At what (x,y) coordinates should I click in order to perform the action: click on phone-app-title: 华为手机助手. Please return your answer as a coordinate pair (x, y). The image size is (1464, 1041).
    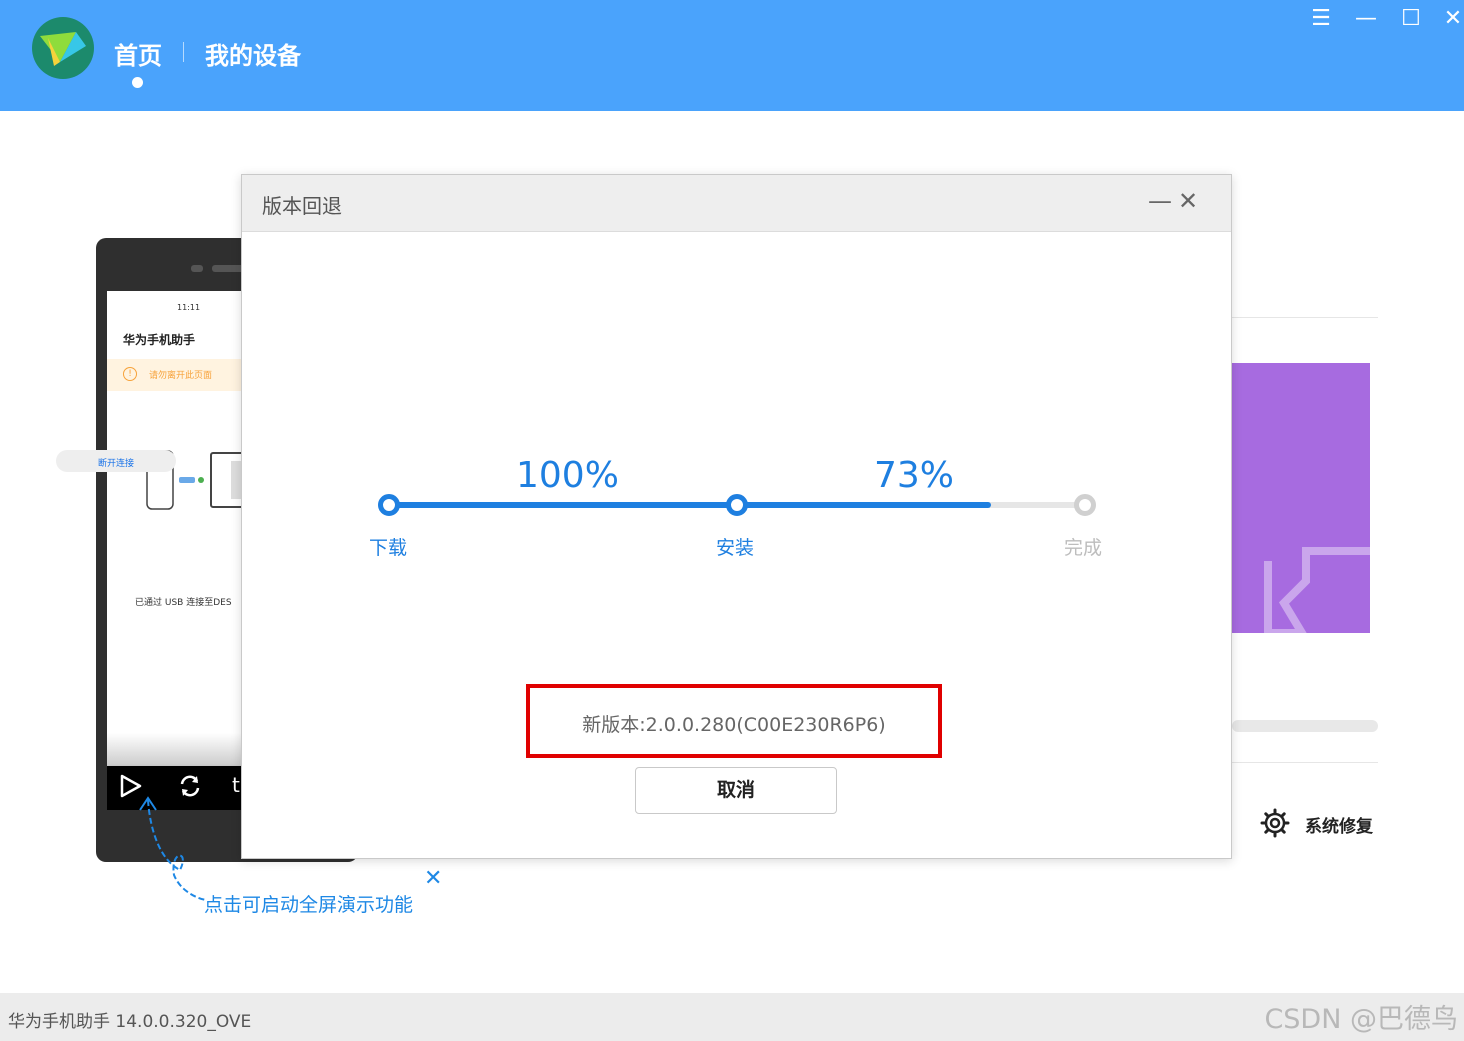
    Looking at the image, I should click on (159, 340).